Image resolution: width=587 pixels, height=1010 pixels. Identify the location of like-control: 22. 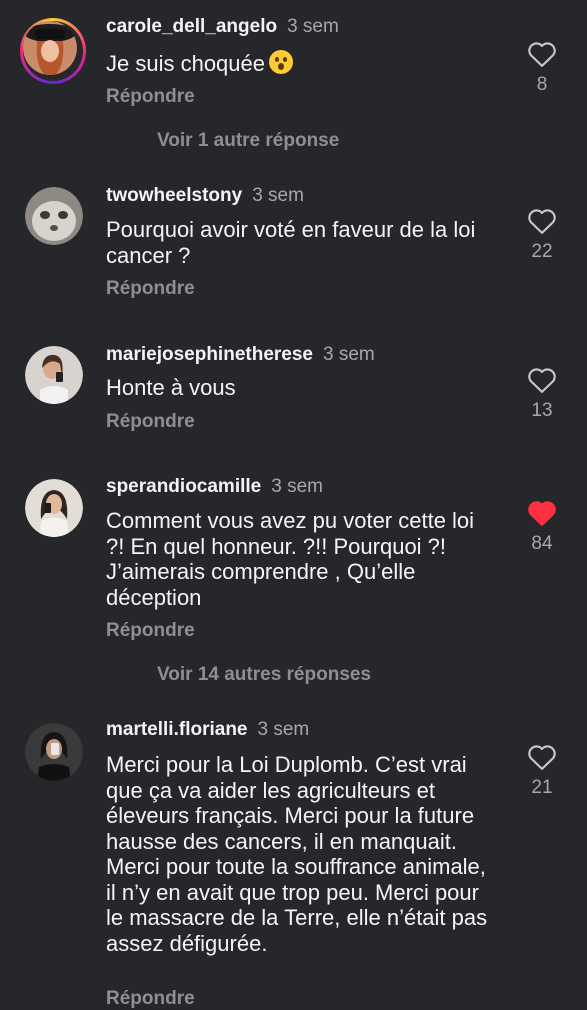
(542, 235).